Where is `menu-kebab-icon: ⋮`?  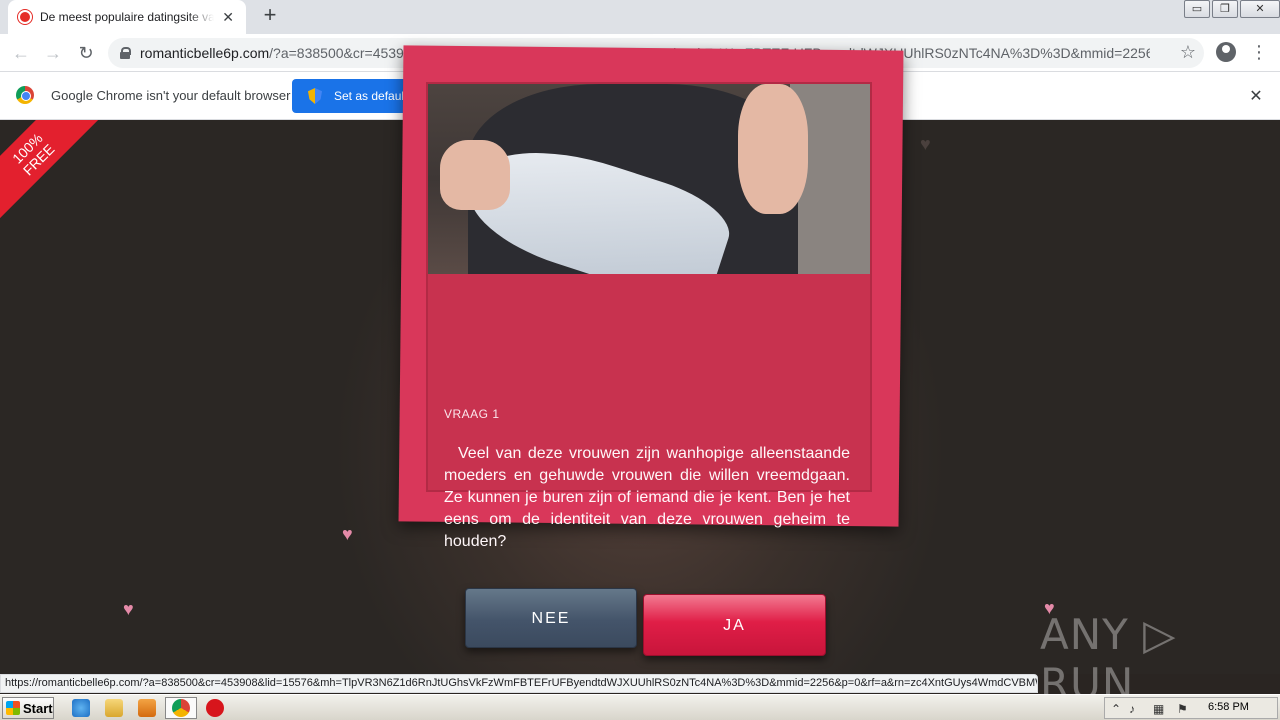
menu-kebab-icon: ⋮ is located at coordinates (1259, 52).